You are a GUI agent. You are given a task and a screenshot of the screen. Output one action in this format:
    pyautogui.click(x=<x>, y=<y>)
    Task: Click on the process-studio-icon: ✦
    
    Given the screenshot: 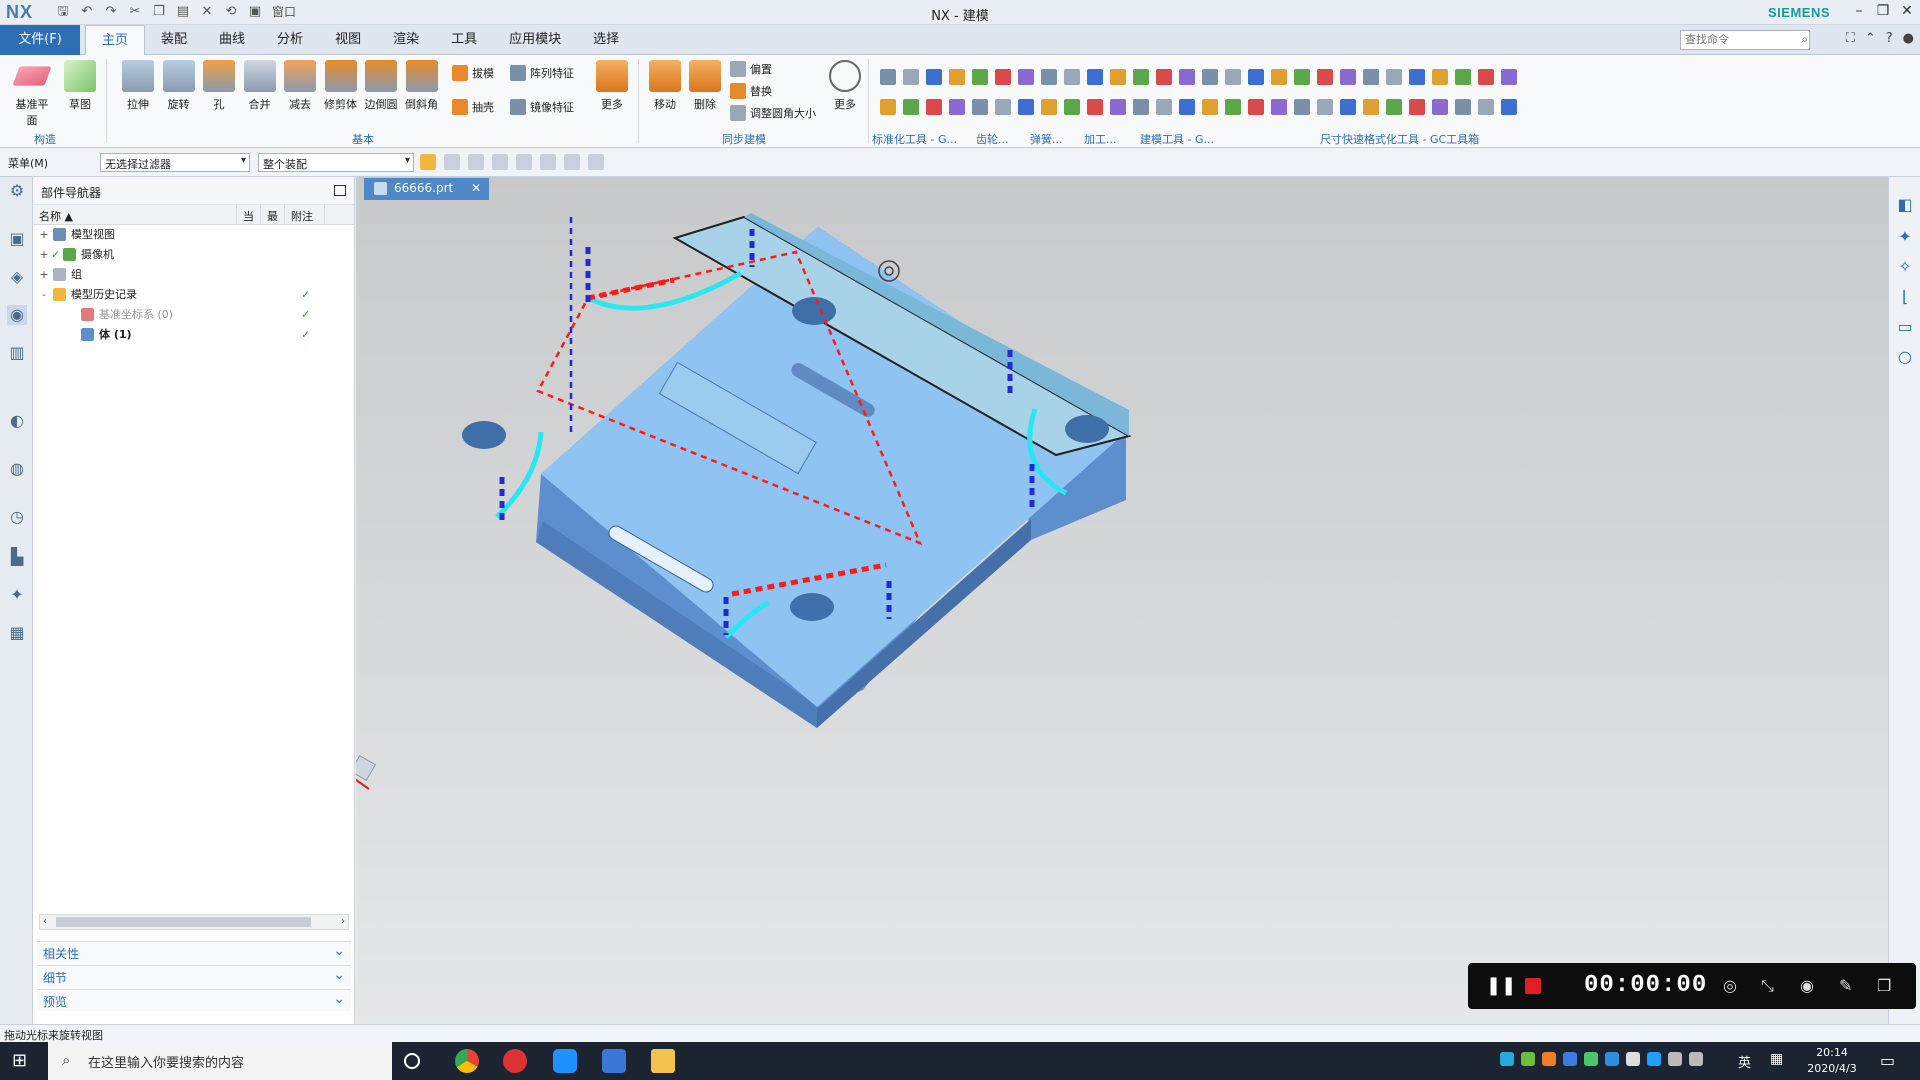 What is the action you would take?
    pyautogui.click(x=17, y=595)
    